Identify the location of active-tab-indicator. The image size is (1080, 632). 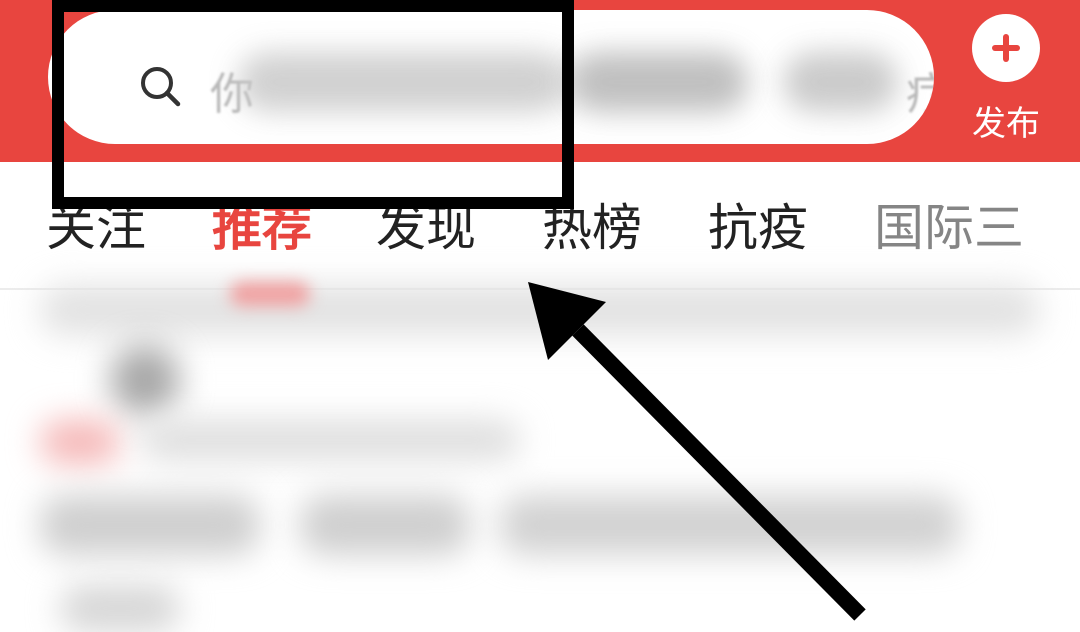
(270, 294).